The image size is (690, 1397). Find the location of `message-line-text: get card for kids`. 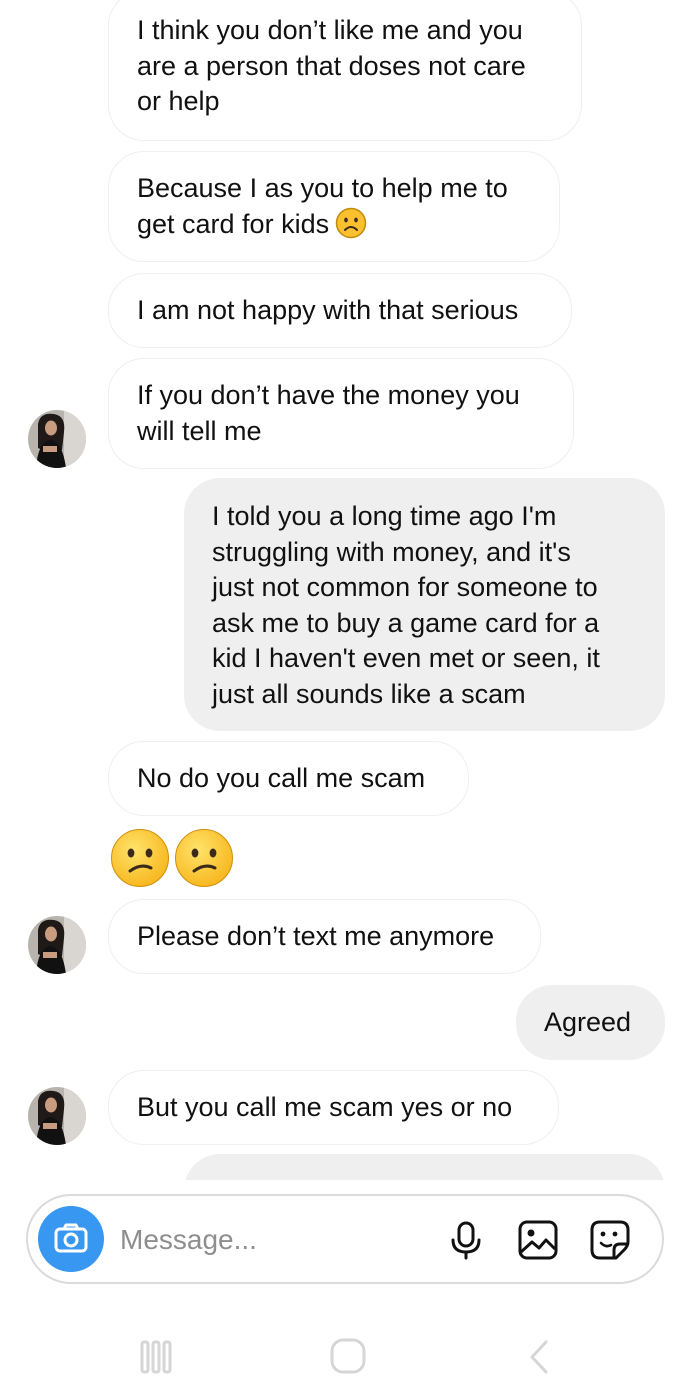

message-line-text: get card for kids is located at coordinates (233, 223).